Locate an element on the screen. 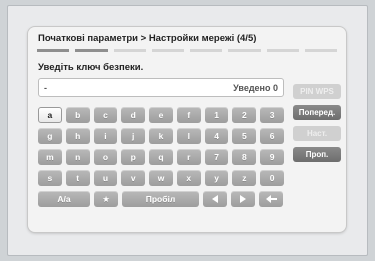 Image resolution: width=375 pixels, height=261 pixels. keyboard-row: a b c d e f 1 2 3 is located at coordinates (161, 115).